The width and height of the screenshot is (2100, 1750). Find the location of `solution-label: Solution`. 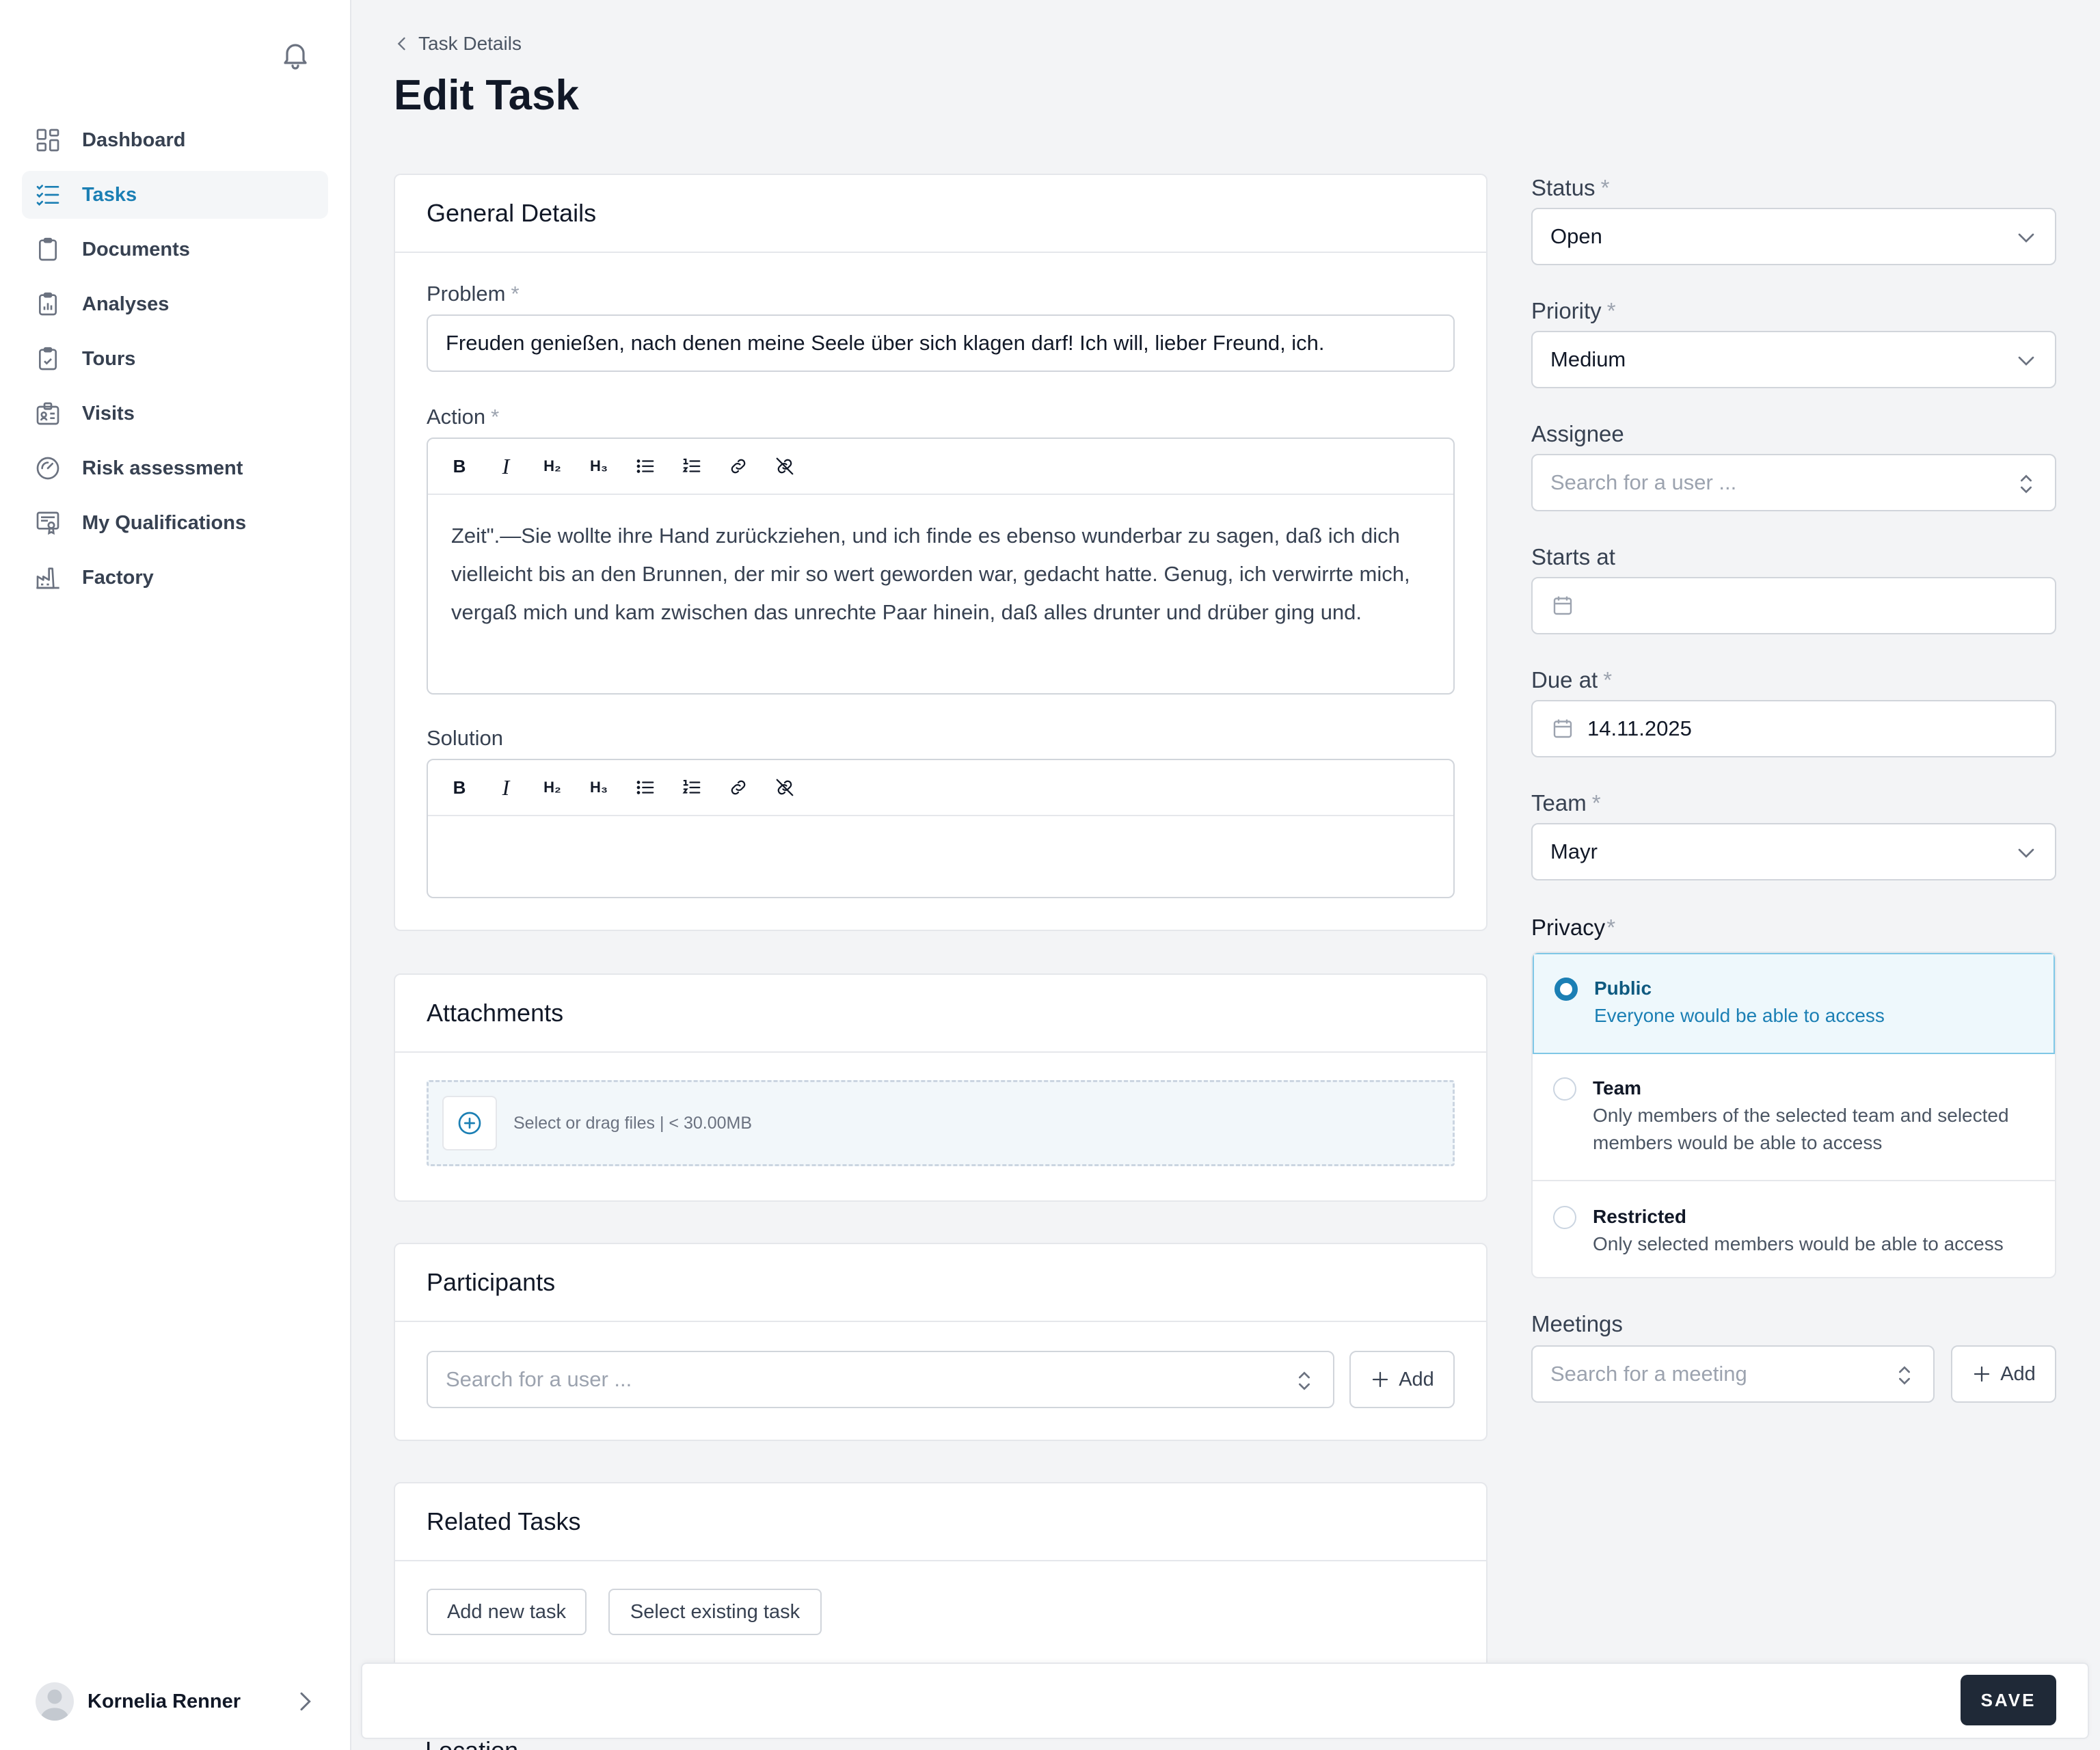

solution-label: Solution is located at coordinates (465, 738).